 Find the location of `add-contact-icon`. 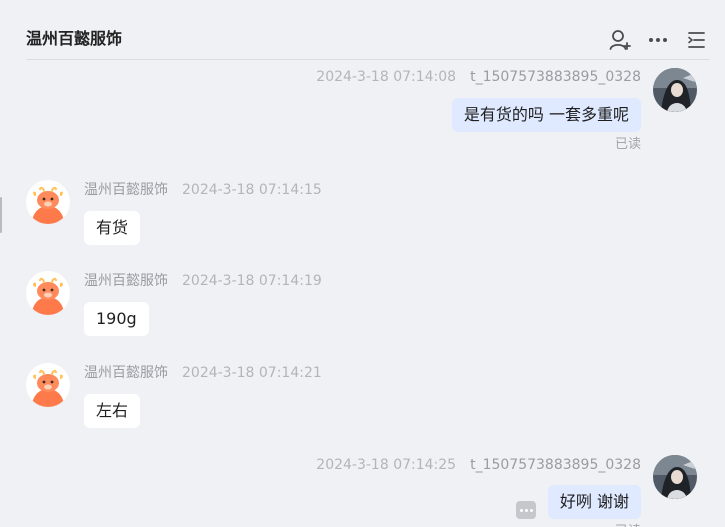

add-contact-icon is located at coordinates (620, 40).